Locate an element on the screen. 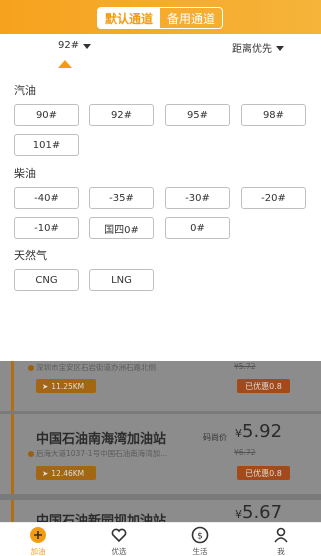 The width and height of the screenshot is (321, 556). dropdown-pointer-icon is located at coordinates (65, 64).